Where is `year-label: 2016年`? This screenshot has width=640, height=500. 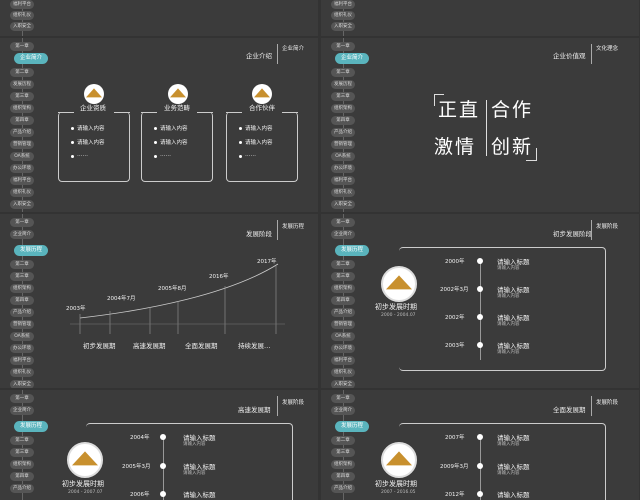
year-label: 2016年 is located at coordinates (219, 277).